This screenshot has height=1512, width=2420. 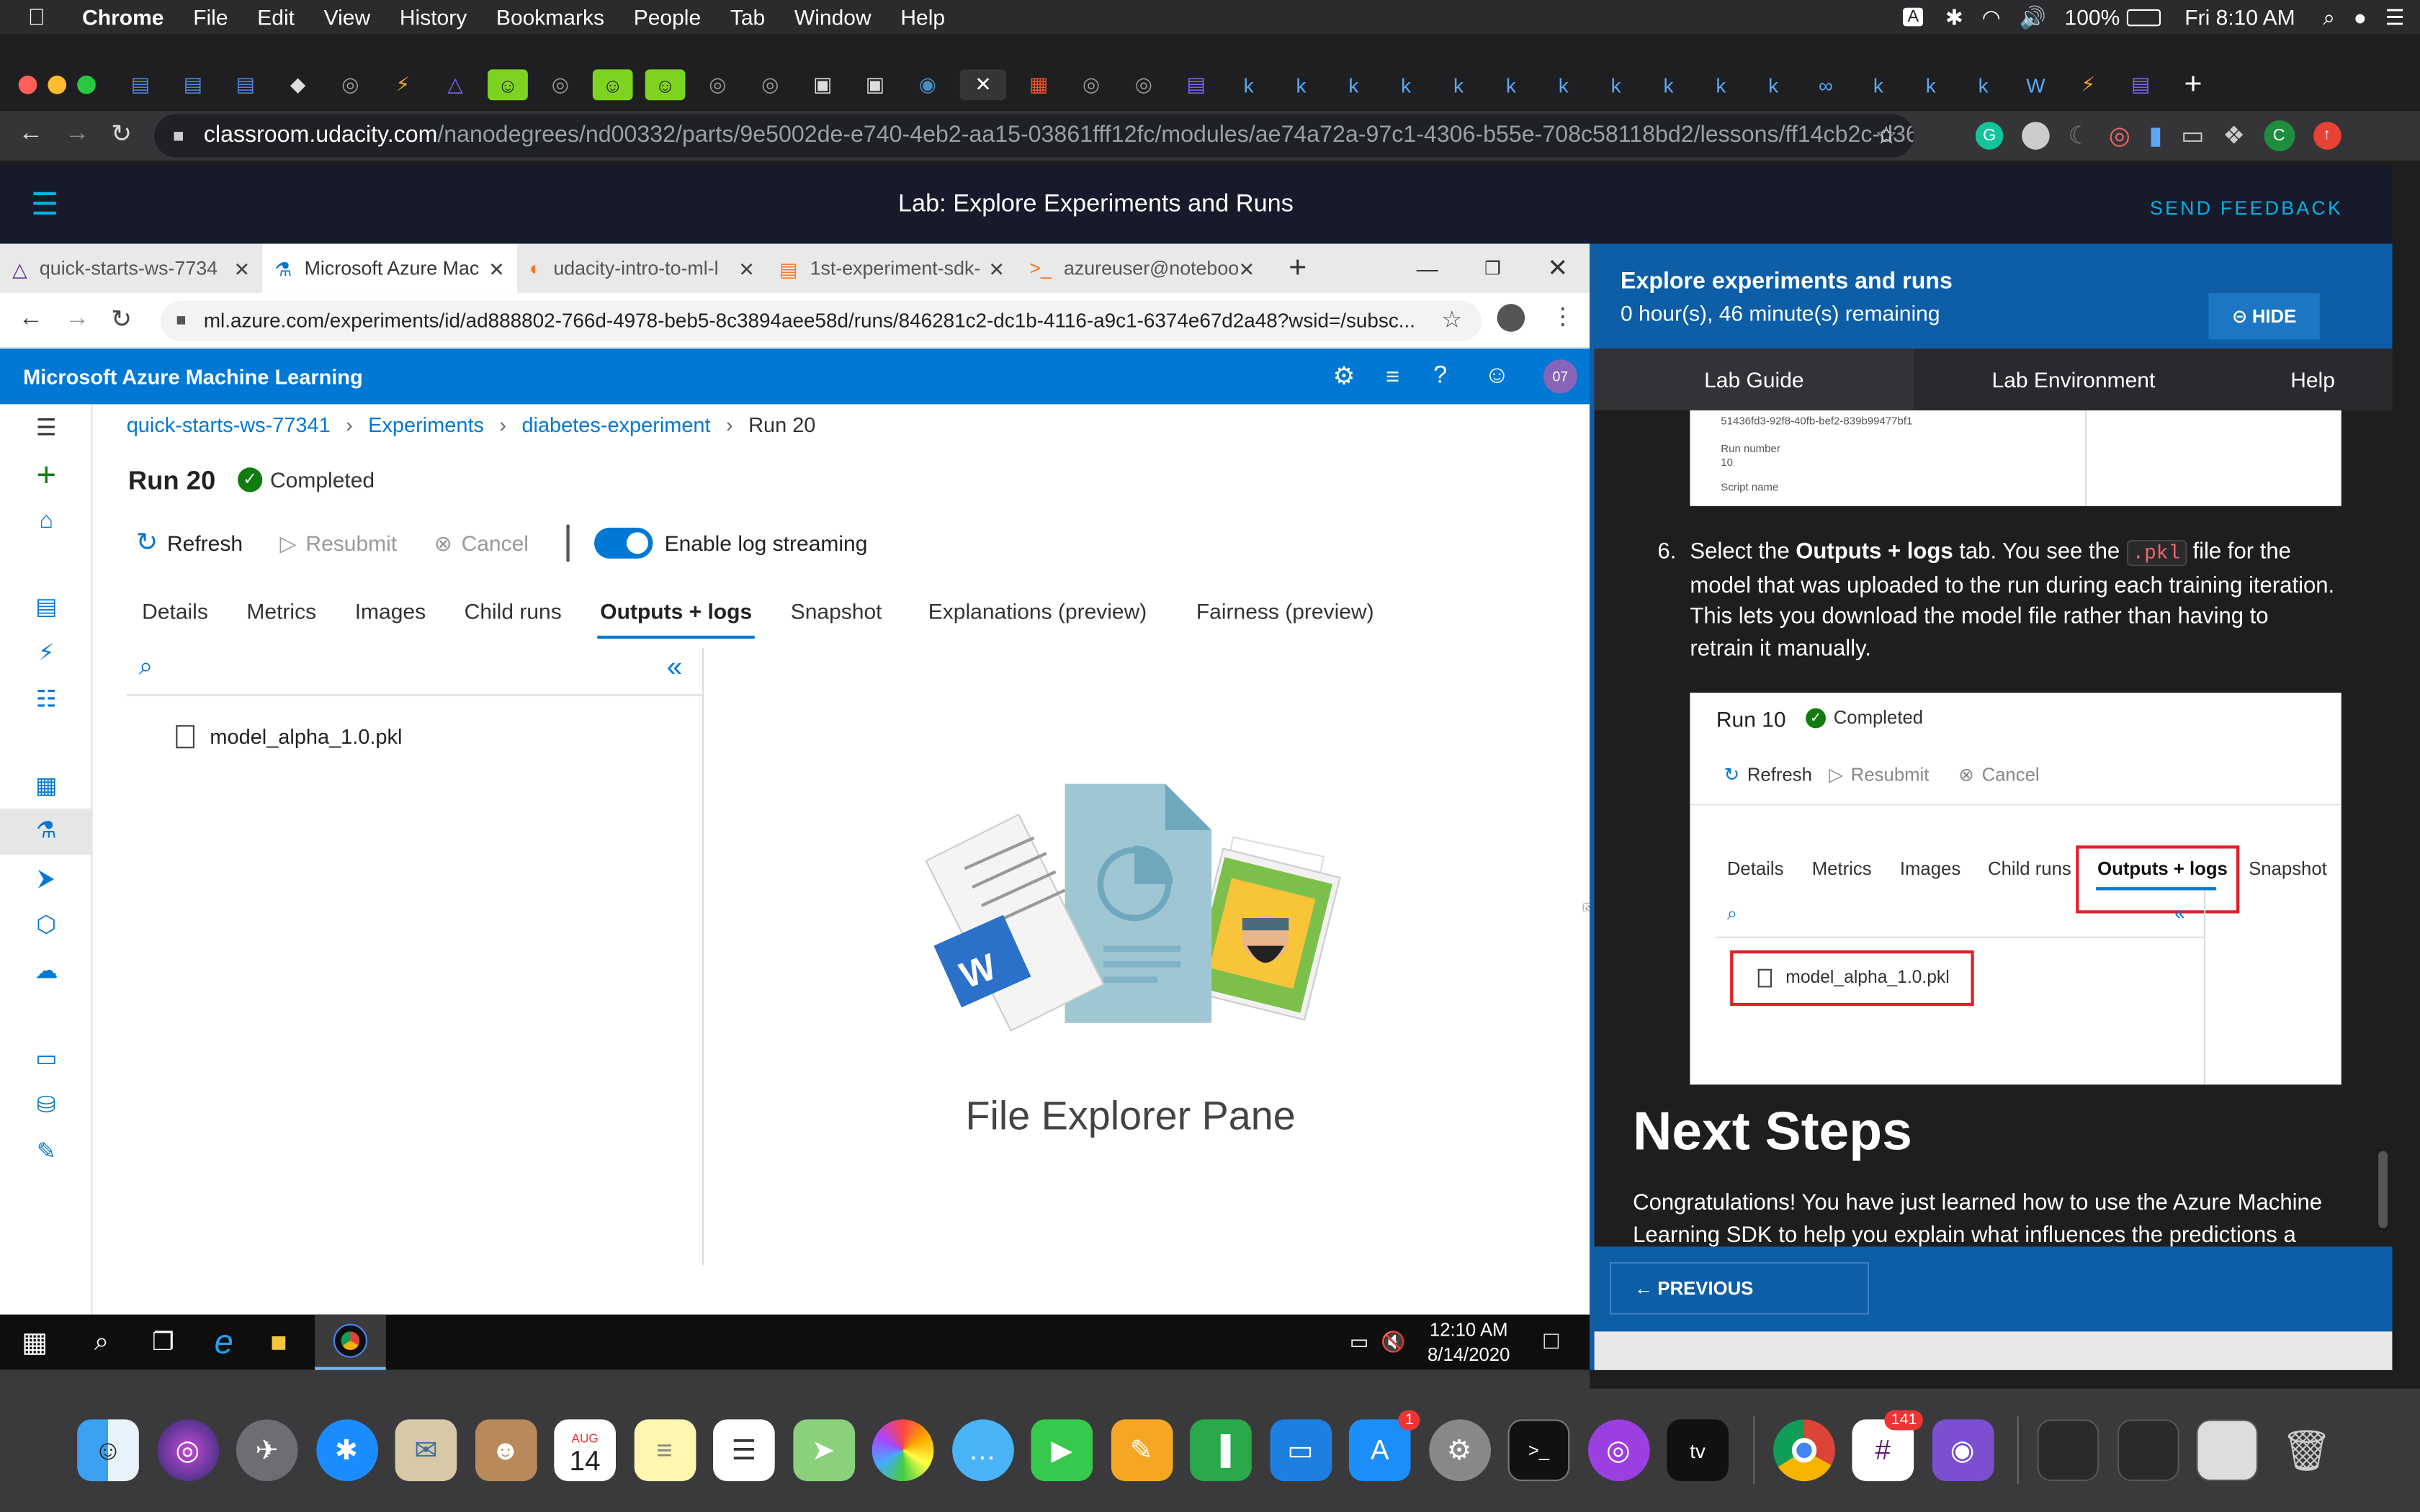 I want to click on menu-tab: Tab, so click(x=748, y=16).